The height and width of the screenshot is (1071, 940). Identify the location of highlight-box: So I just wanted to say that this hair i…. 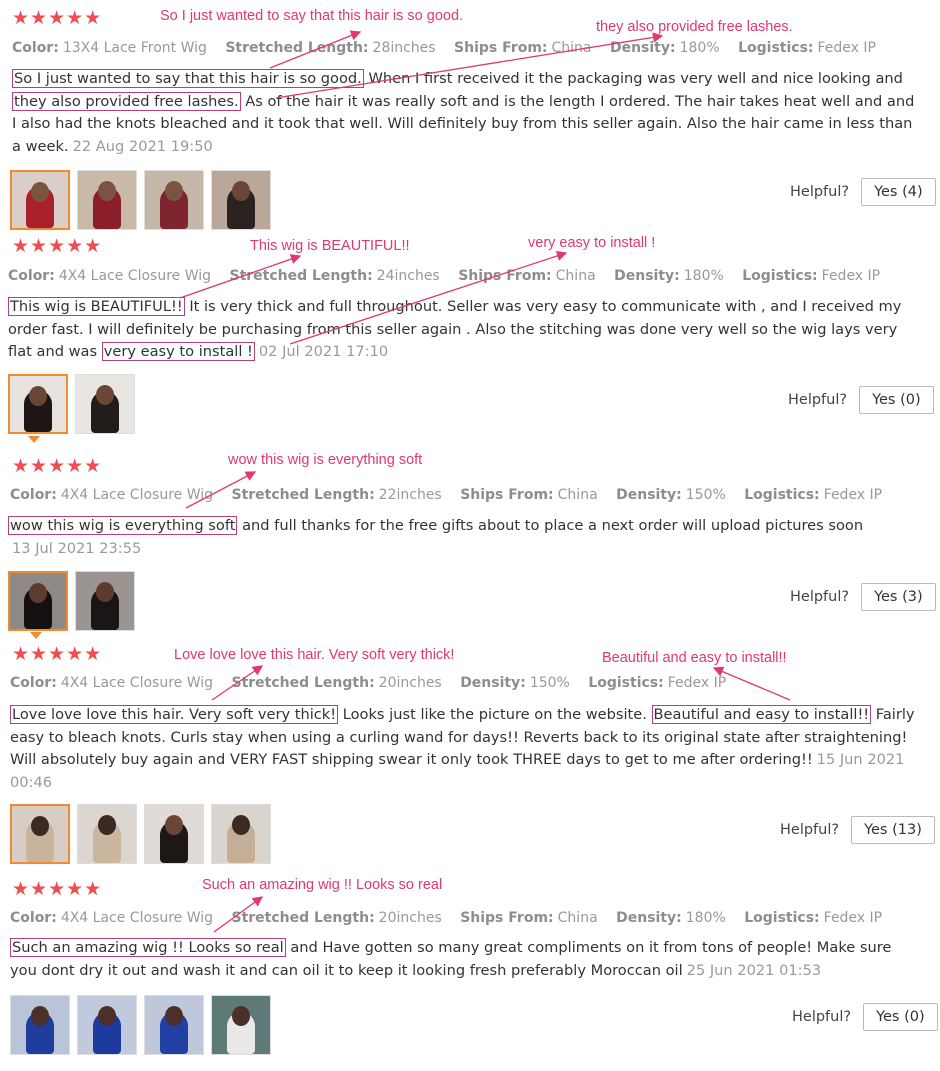
(188, 78).